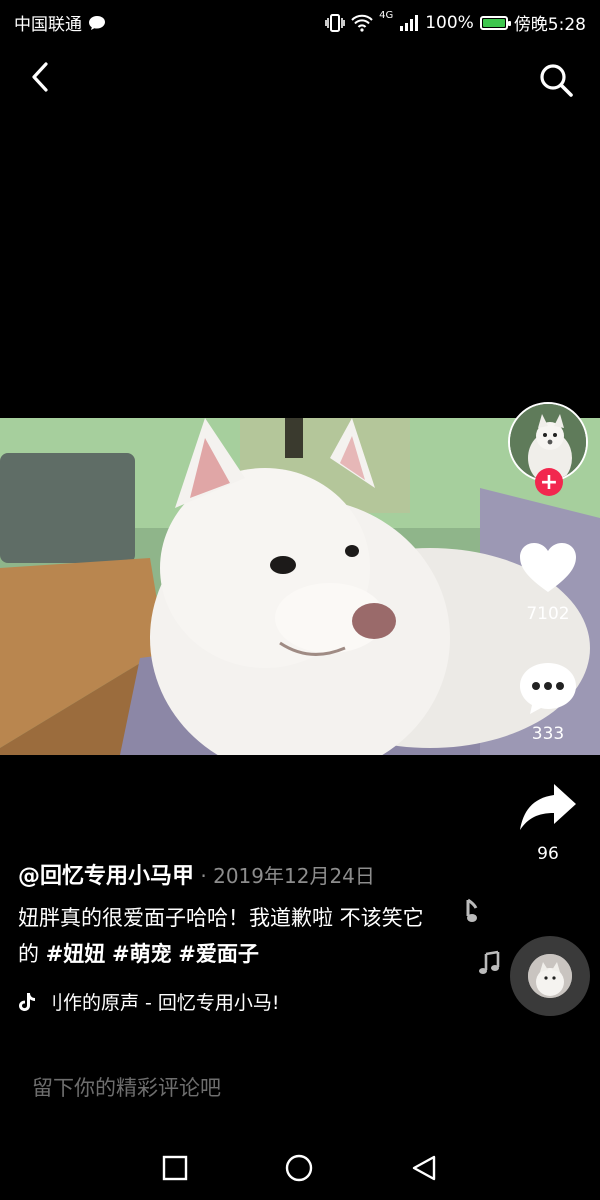 The image size is (600, 1200). What do you see at coordinates (556, 80) in the screenshot?
I see `search-icon` at bounding box center [556, 80].